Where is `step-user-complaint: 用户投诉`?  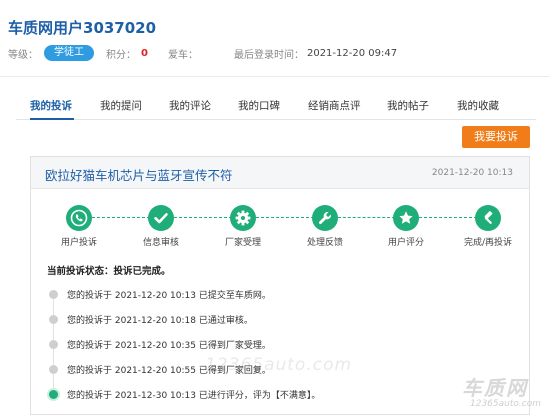
step-user-complaint: 用户投诉 is located at coordinates (79, 226).